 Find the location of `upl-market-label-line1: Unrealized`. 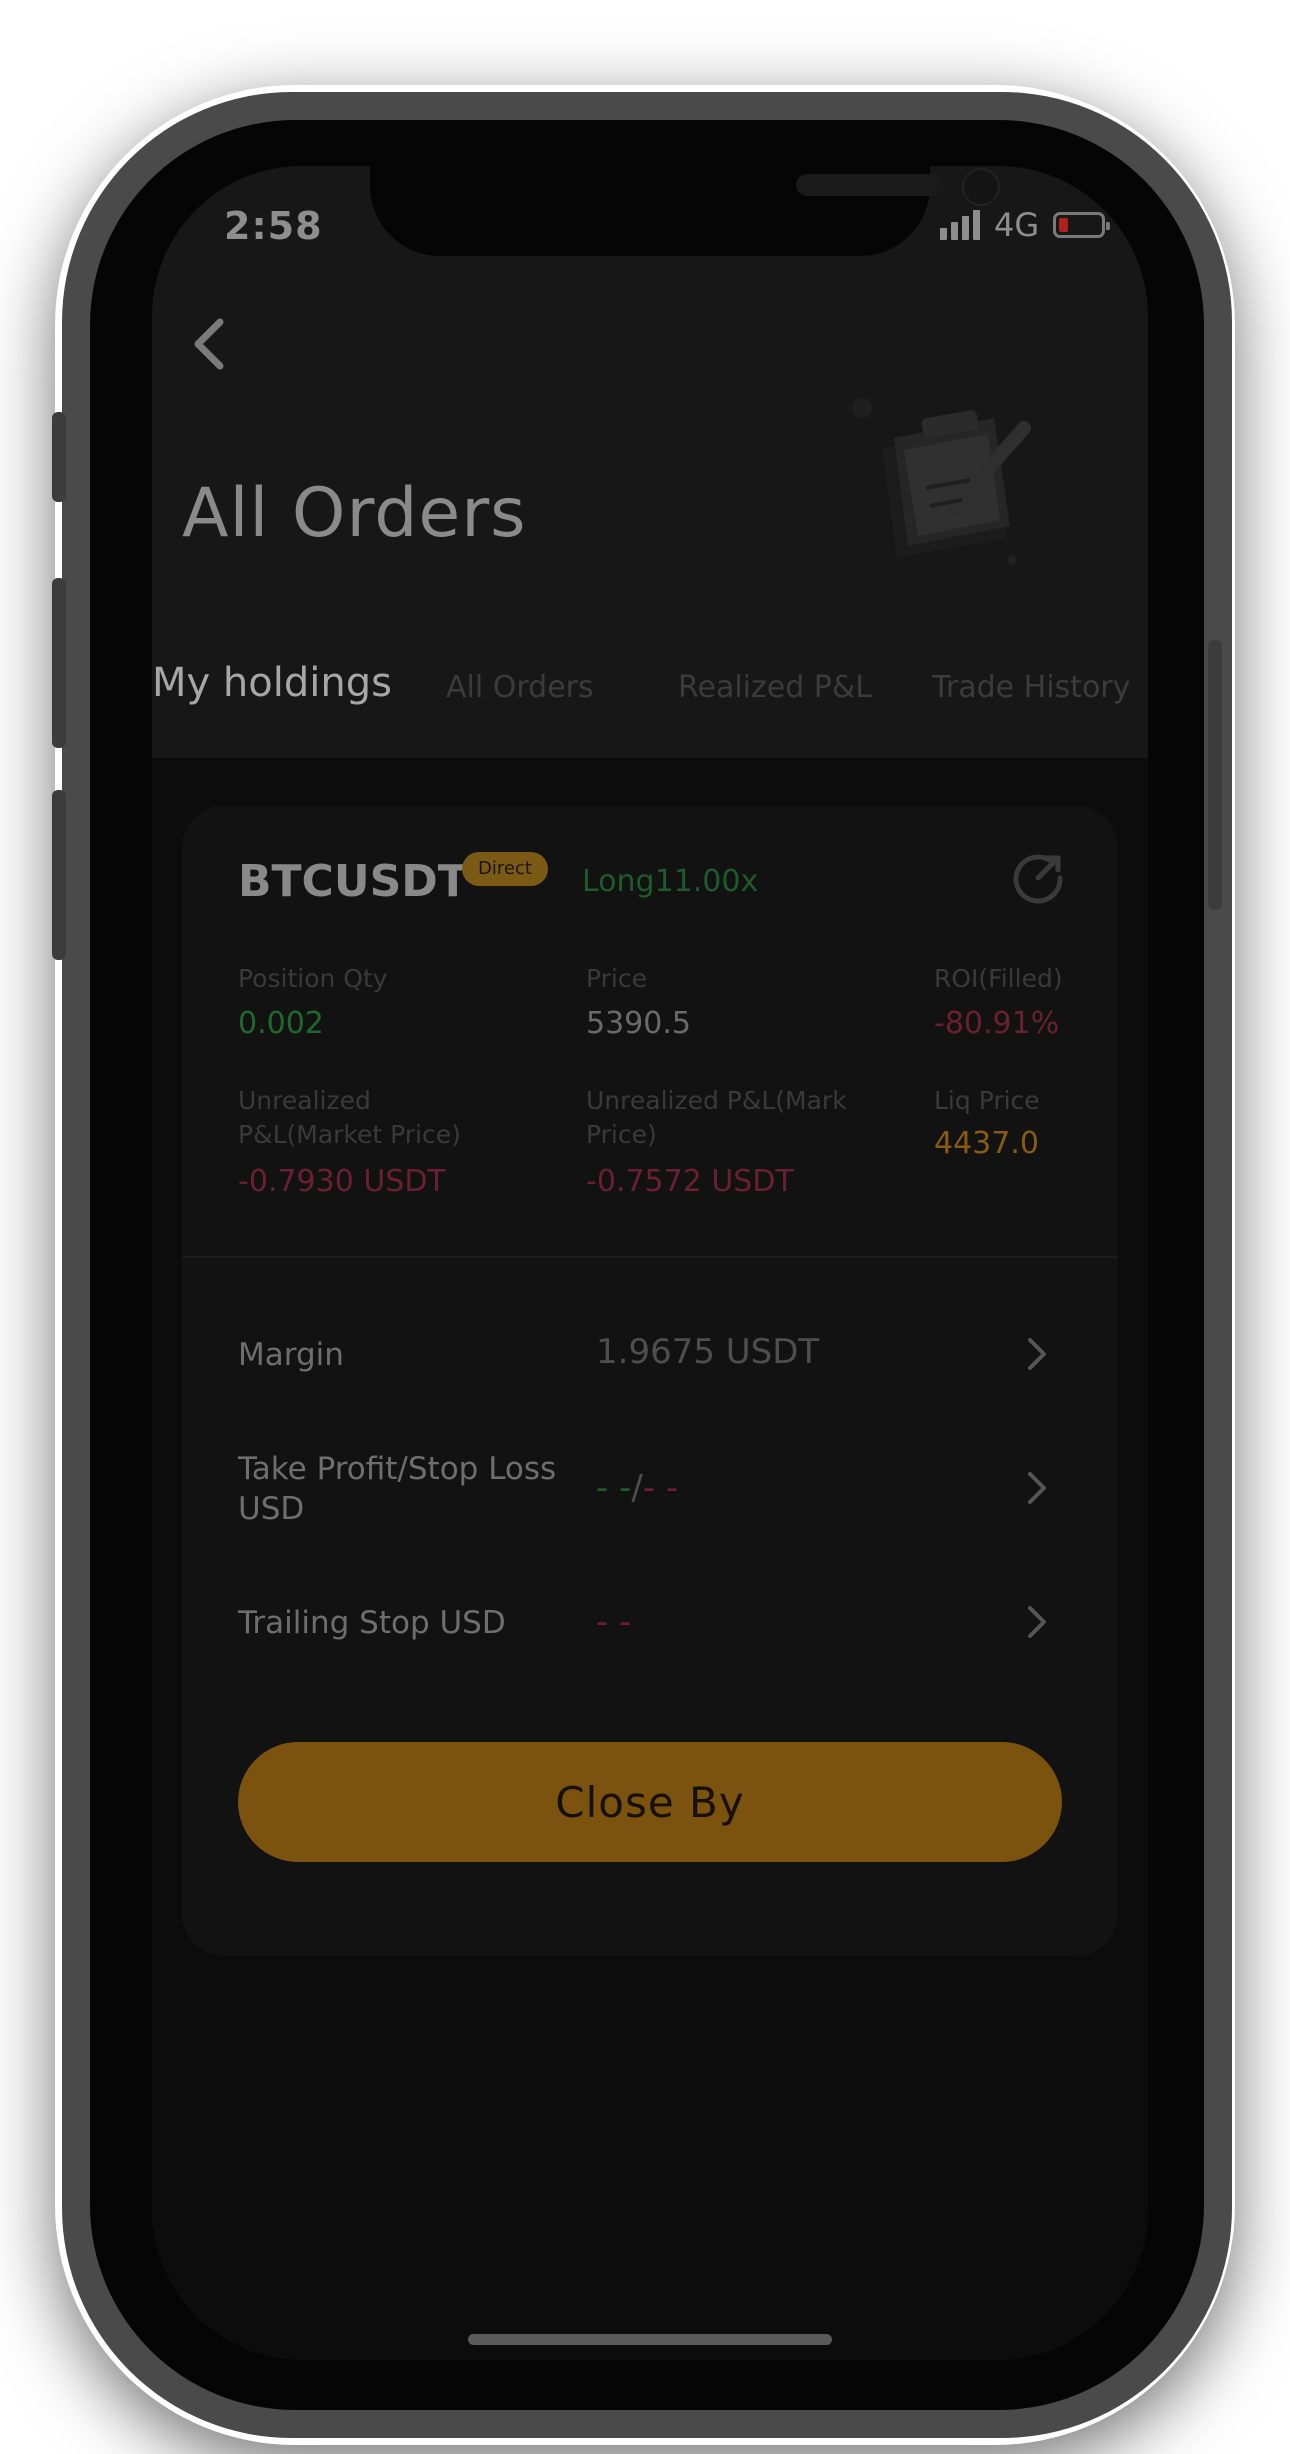

upl-market-label-line1: Unrealized is located at coordinates (304, 1100).